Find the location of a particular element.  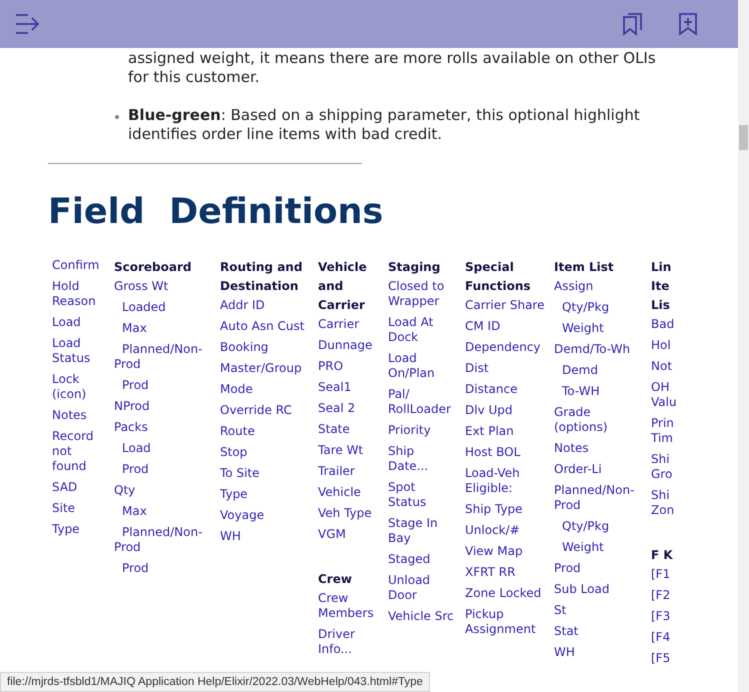

scrollbar is located at coordinates (743, 346).